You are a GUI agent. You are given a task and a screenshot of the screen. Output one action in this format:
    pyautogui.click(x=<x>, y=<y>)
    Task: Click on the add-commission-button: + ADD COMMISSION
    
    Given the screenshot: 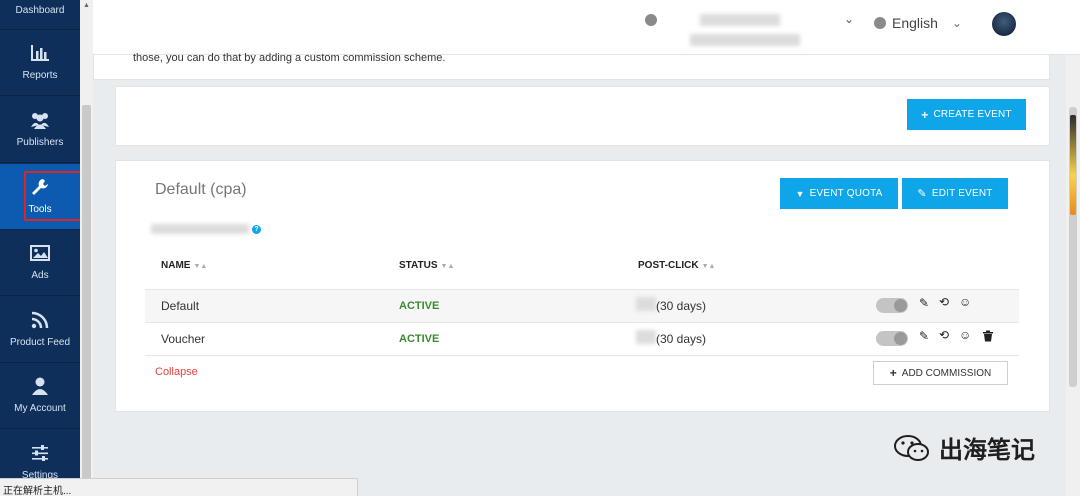 What is the action you would take?
    pyautogui.click(x=940, y=373)
    